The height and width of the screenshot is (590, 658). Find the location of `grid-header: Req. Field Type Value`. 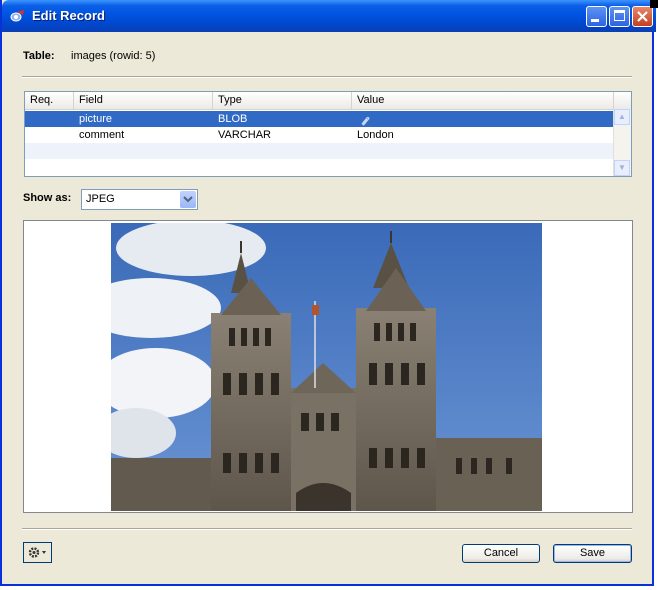

grid-header: Req. Field Type Value is located at coordinates (328, 101).